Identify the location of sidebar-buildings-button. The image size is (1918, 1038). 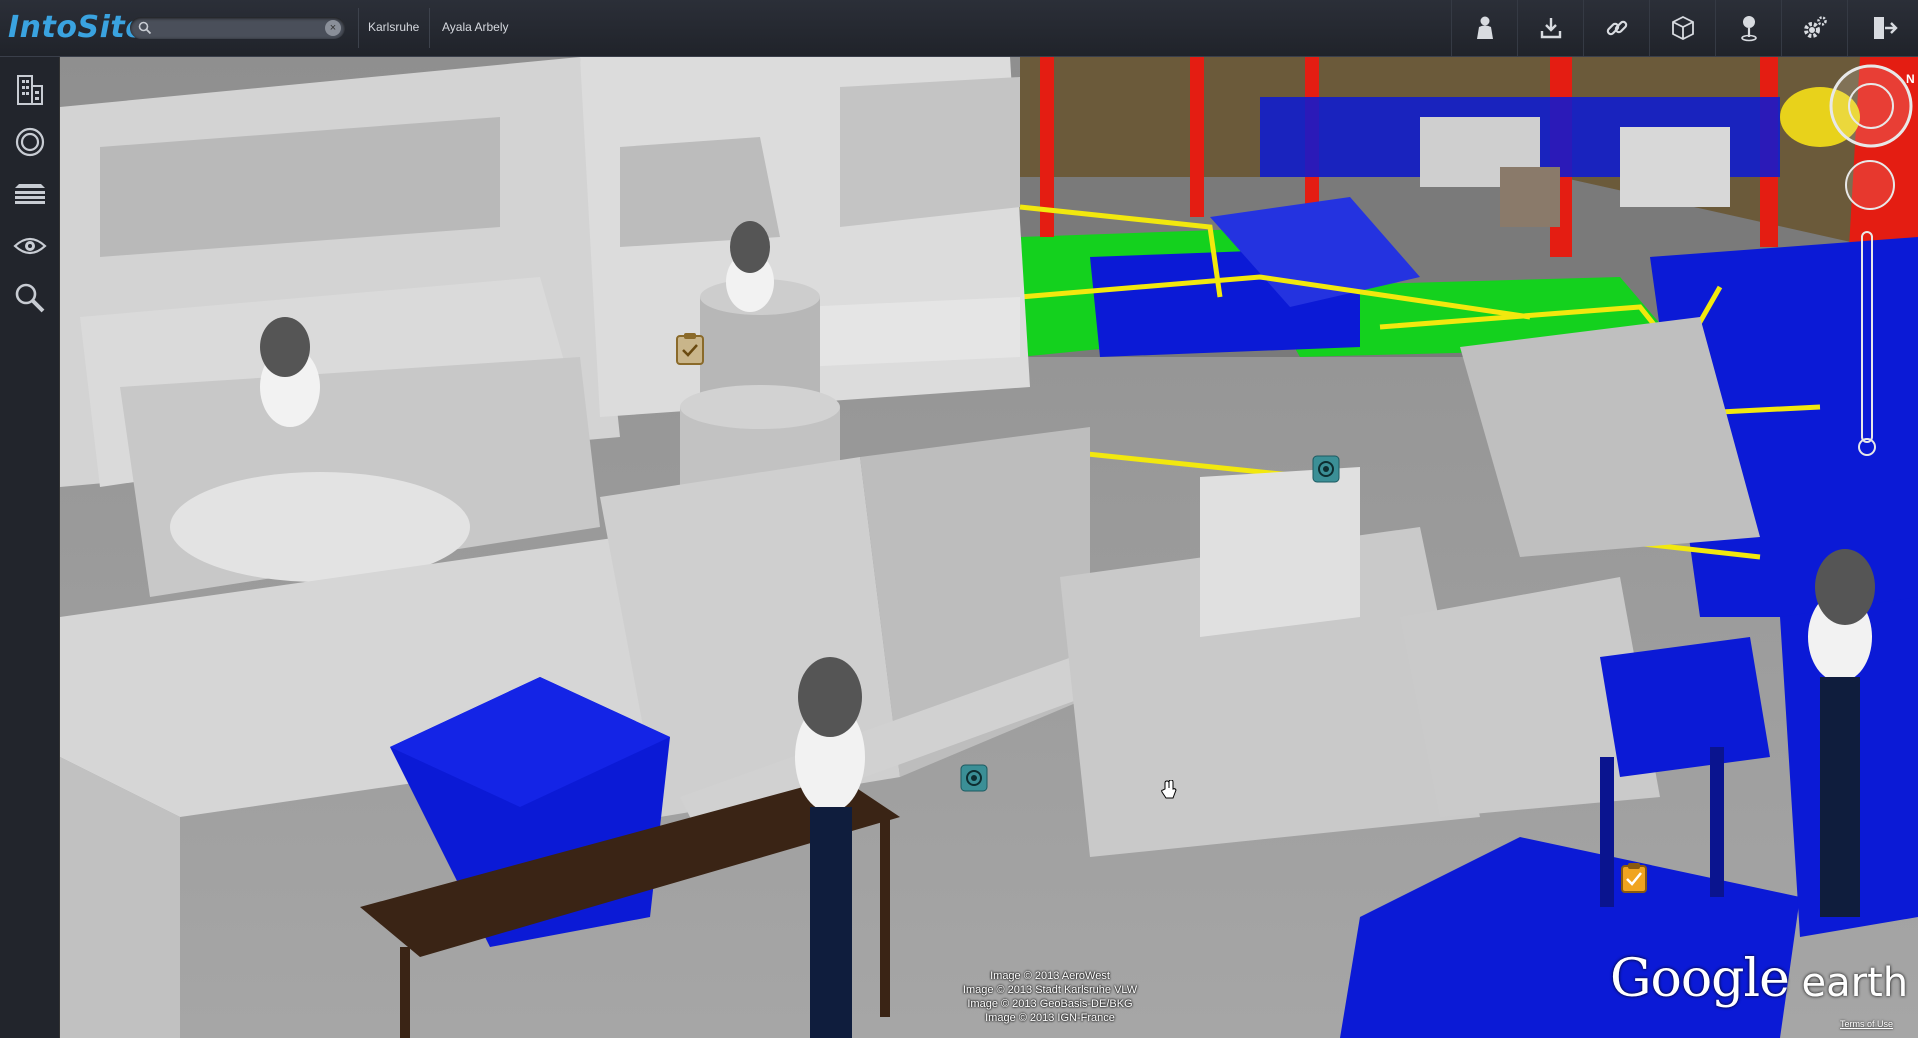
(29, 90).